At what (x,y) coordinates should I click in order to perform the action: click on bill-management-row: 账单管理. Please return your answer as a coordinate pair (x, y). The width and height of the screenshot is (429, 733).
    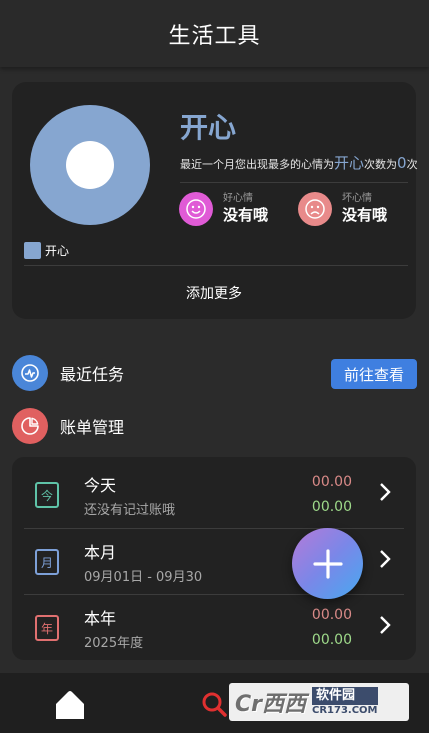
    Looking at the image, I should click on (68, 426).